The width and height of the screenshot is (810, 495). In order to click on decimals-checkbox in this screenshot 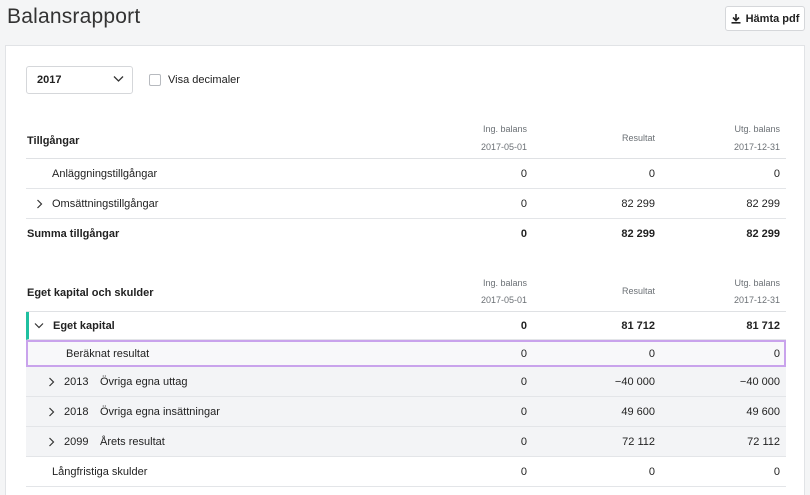, I will do `click(155, 80)`.